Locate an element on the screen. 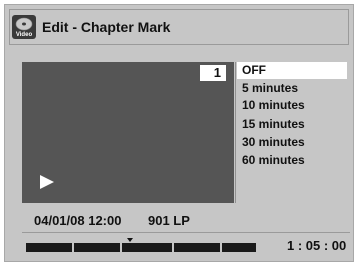 This screenshot has height=266, width=358. play-icon is located at coordinates (47, 182).